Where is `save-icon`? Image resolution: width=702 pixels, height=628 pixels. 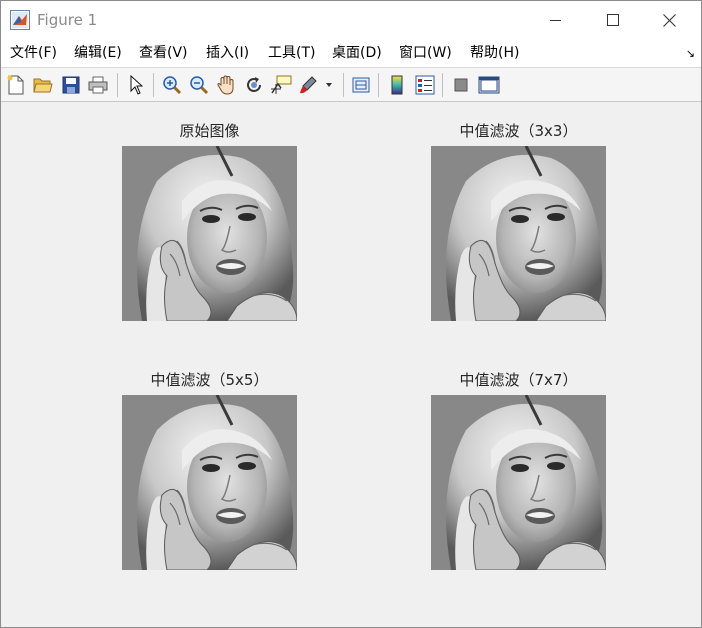 save-icon is located at coordinates (71, 85).